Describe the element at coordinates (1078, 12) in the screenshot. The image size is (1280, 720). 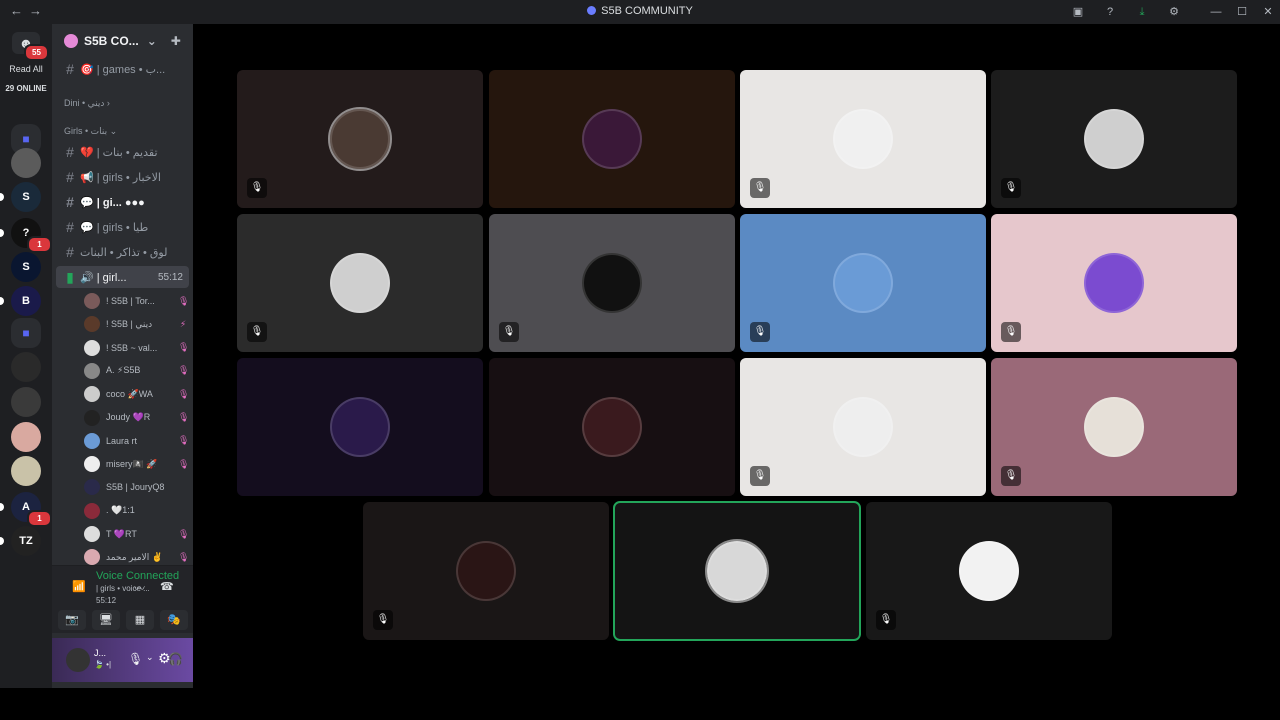
I see `inbox-icon: ▣` at that location.